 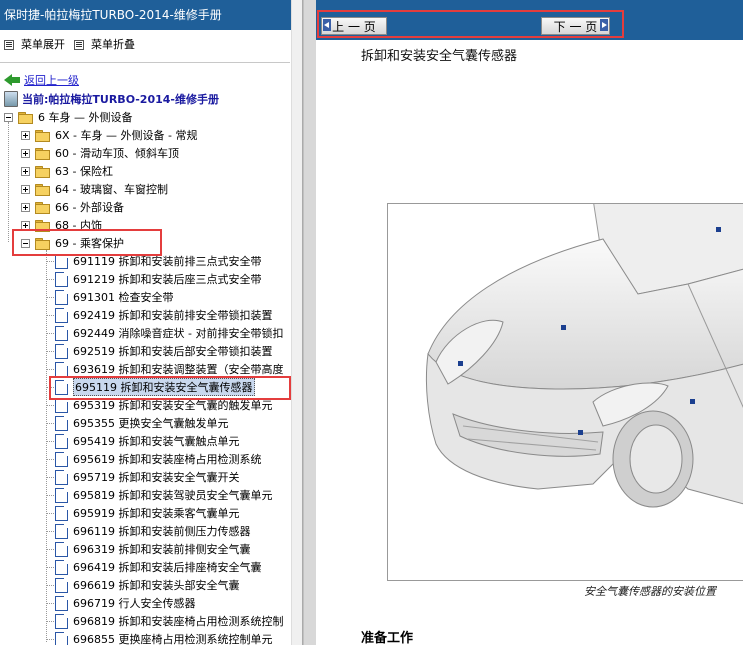 What do you see at coordinates (439, 56) in the screenshot?
I see `document-title: 拆卸和安装安全气囊传感器` at bounding box center [439, 56].